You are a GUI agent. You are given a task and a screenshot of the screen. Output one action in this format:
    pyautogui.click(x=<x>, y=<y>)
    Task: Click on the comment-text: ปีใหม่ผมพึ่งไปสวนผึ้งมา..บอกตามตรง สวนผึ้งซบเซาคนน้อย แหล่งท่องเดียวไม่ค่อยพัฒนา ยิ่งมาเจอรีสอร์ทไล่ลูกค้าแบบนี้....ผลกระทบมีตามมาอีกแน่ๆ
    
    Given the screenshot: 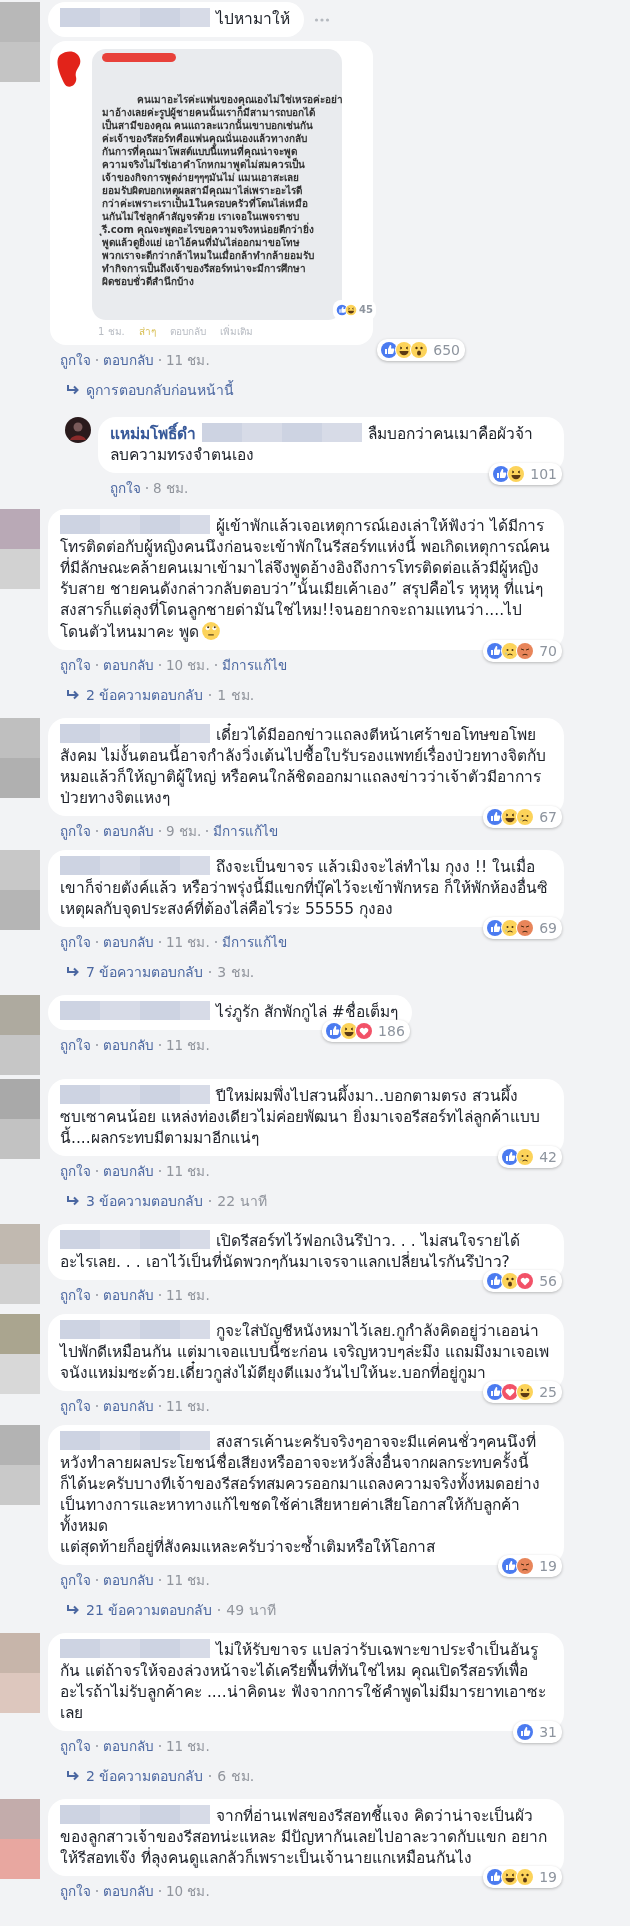 What is the action you would take?
    pyautogui.click(x=305, y=1117)
    